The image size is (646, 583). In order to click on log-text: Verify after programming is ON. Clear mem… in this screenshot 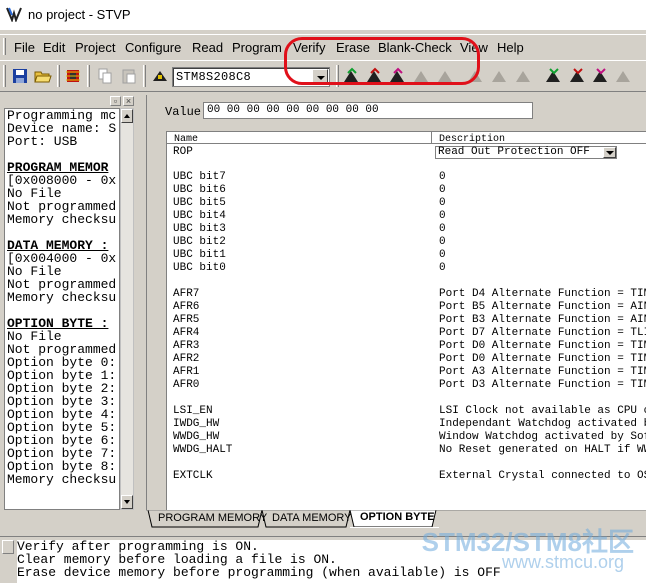, I will do `click(331, 561)`.